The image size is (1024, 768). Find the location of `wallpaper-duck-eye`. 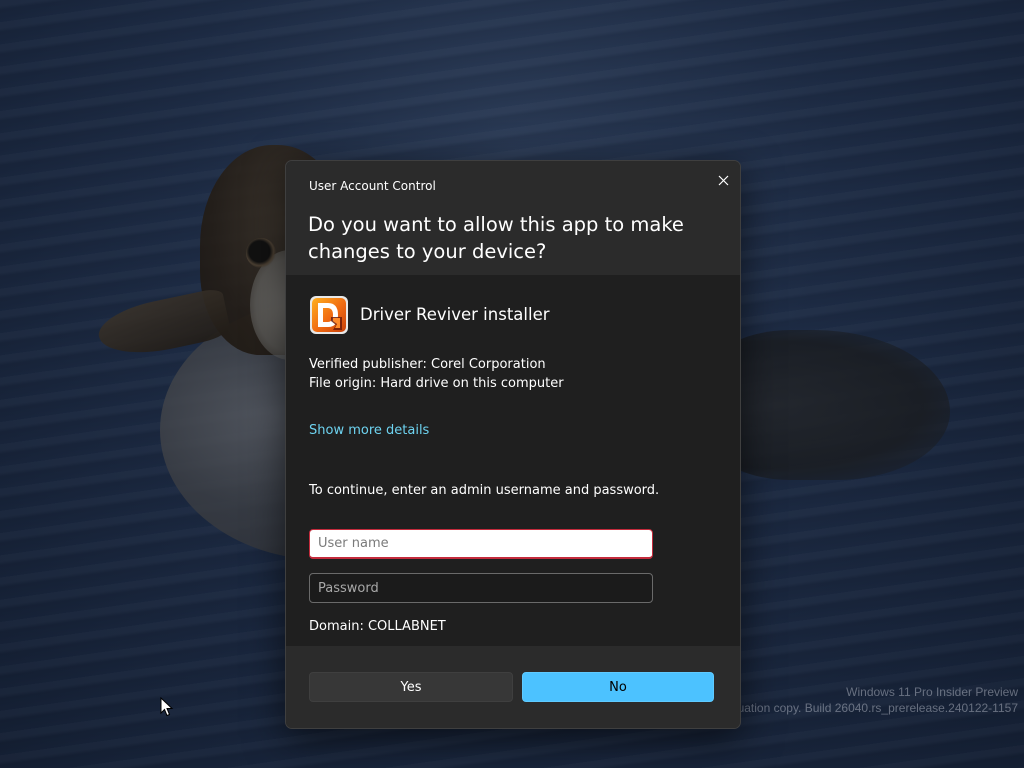

wallpaper-duck-eye is located at coordinates (261, 253).